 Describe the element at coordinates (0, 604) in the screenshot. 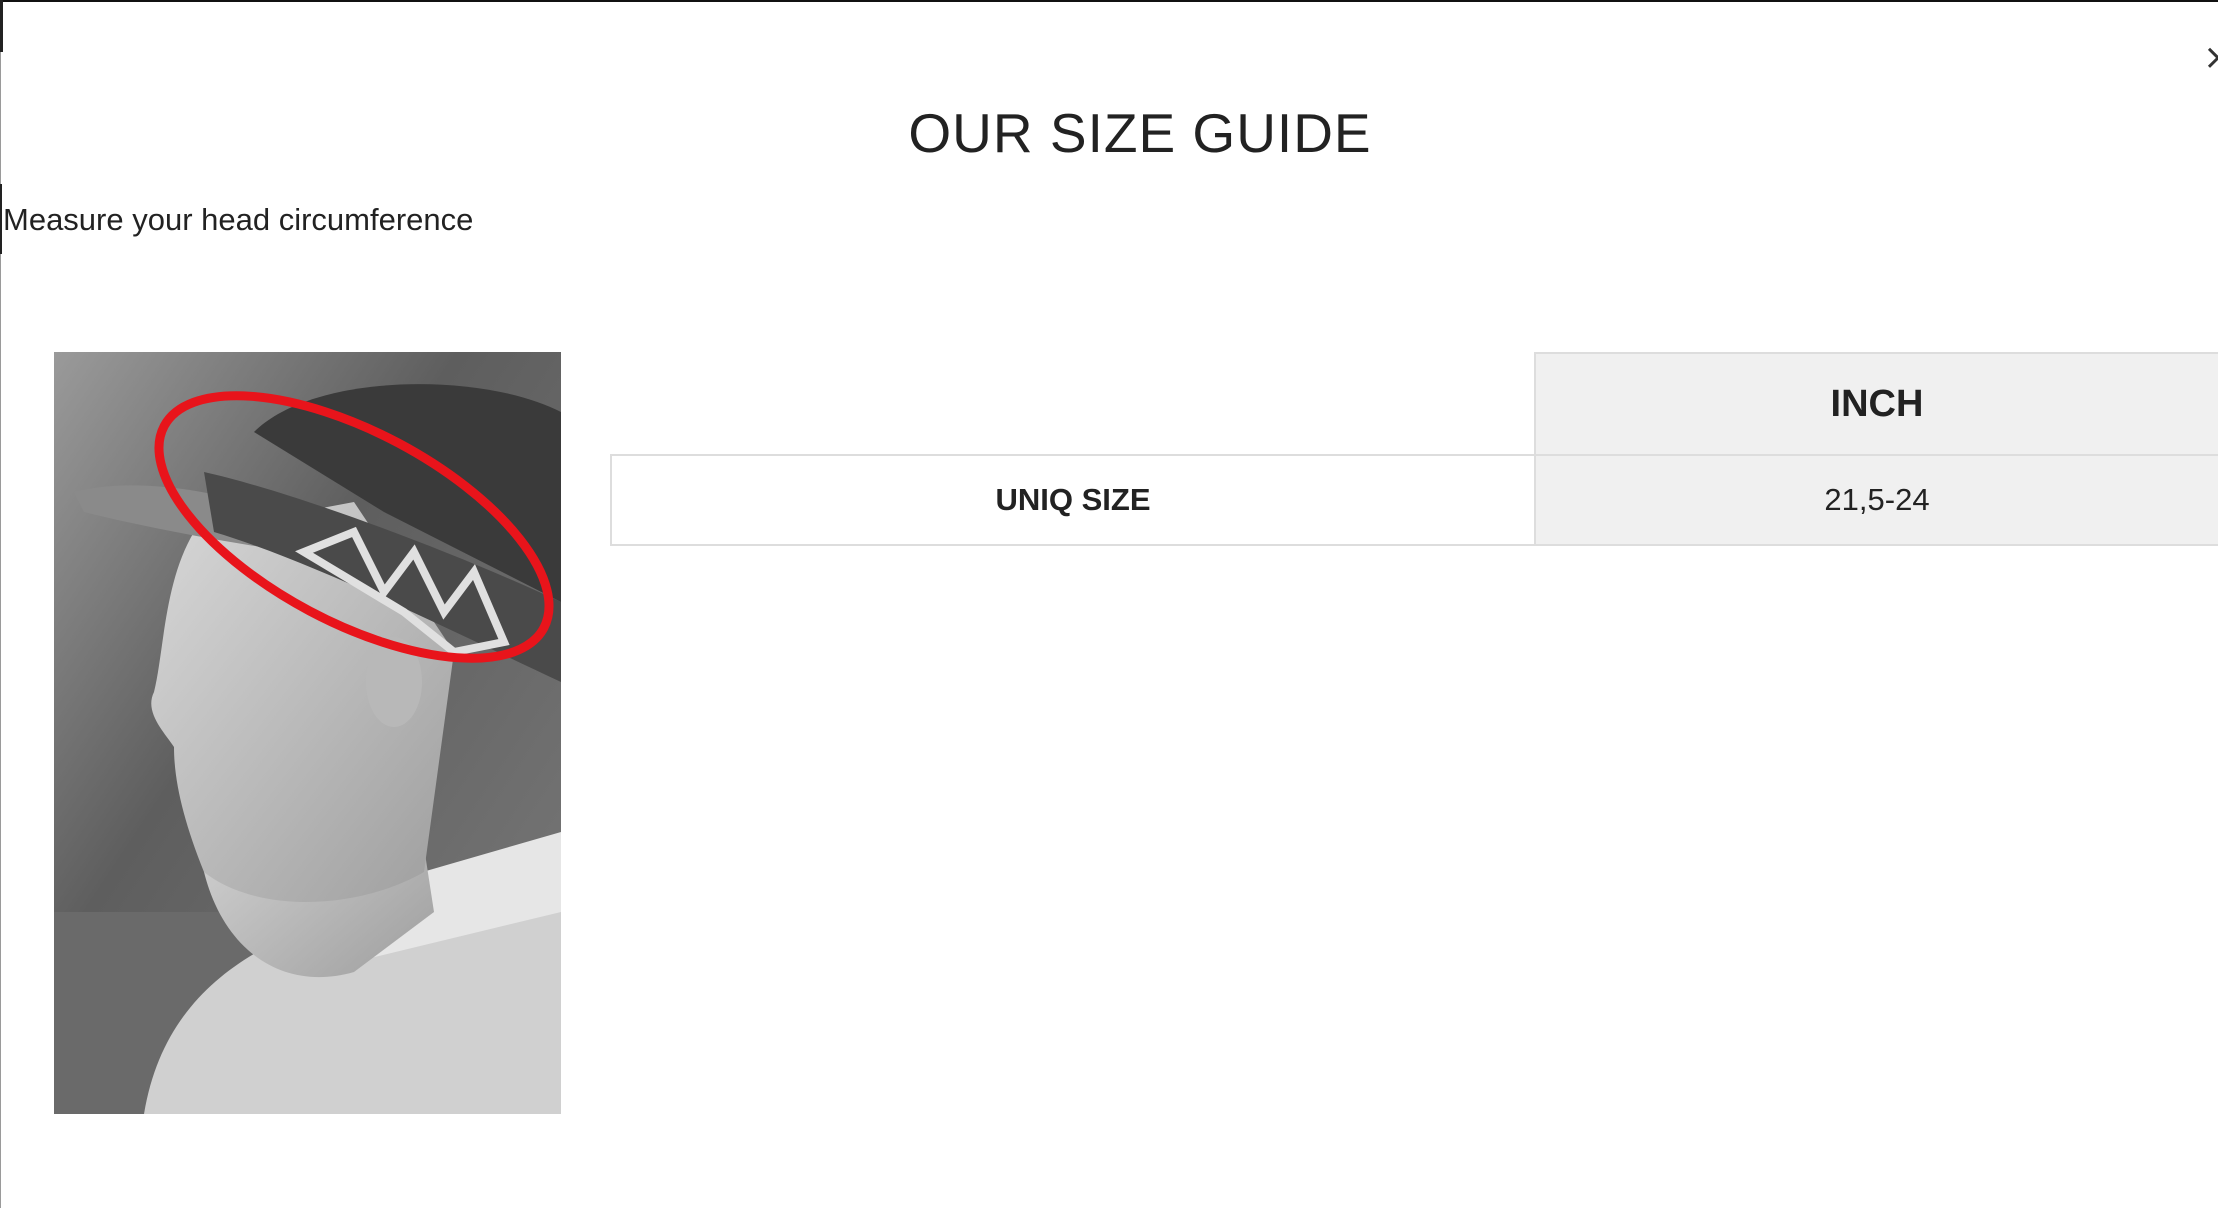

I see `modal-left-edge` at that location.